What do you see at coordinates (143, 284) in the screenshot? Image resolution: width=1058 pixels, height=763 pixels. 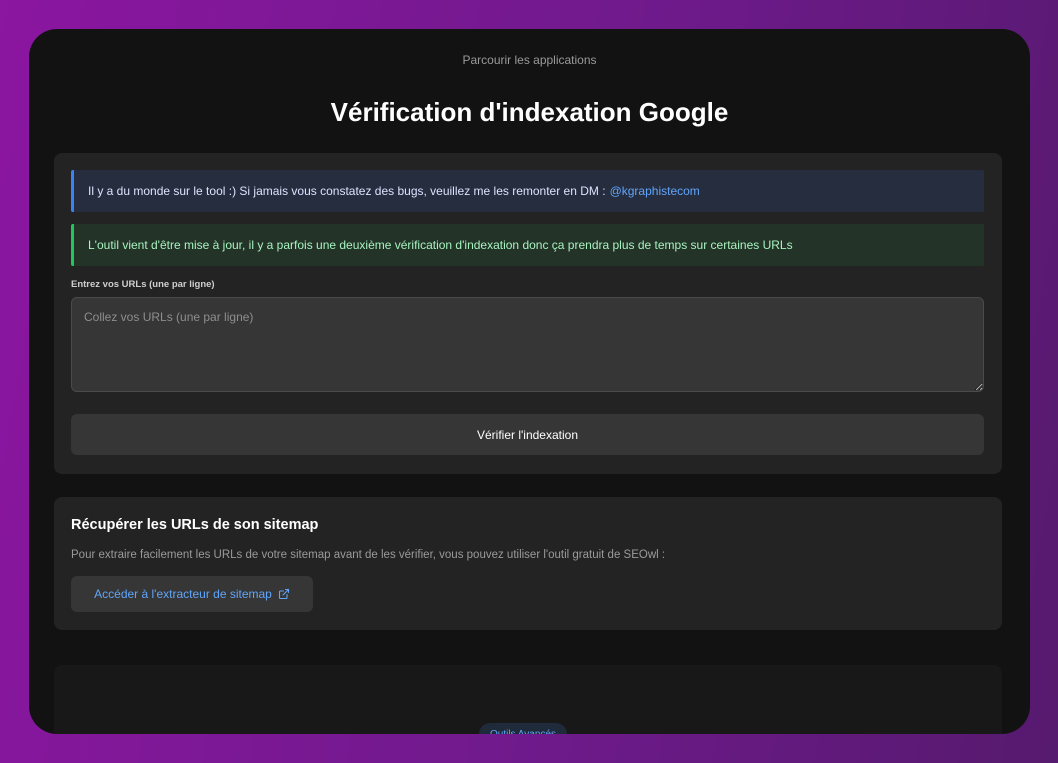 I see `urls-label: Entrez vos URLs (une par ligne)` at bounding box center [143, 284].